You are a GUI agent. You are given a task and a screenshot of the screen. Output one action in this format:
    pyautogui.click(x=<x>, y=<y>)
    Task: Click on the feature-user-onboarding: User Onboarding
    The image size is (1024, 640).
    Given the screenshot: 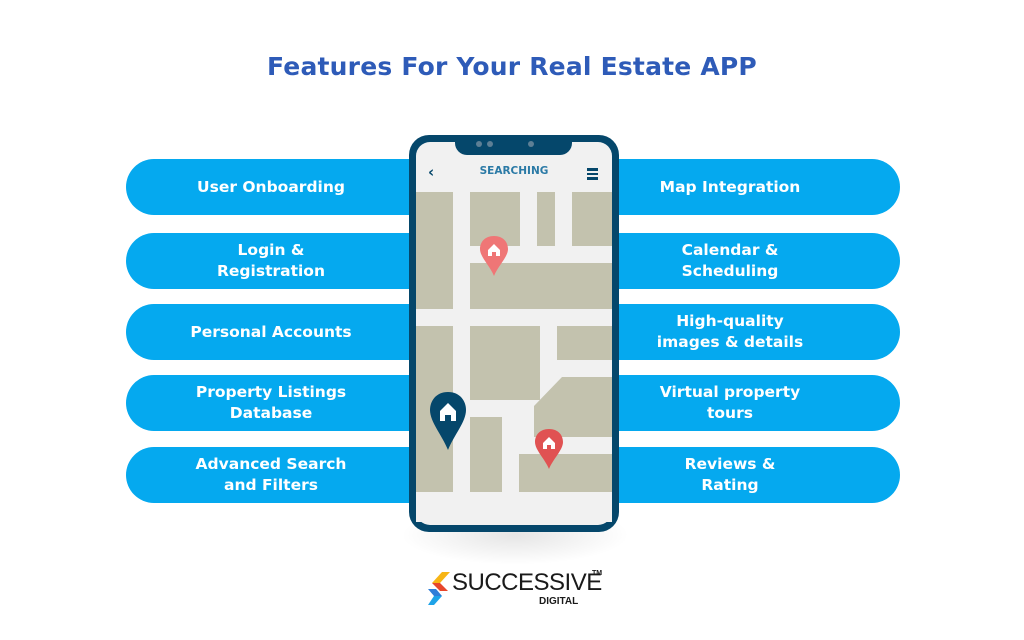 What is the action you would take?
    pyautogui.click(x=281, y=187)
    